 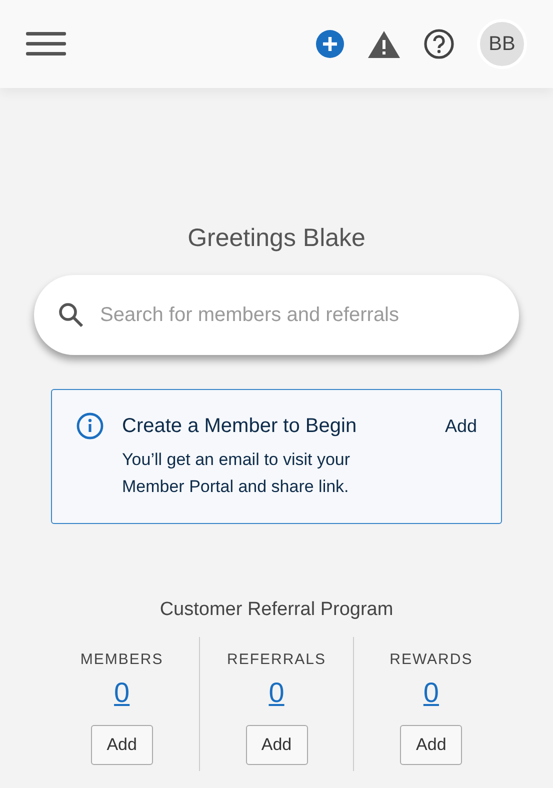 What do you see at coordinates (276, 315) in the screenshot?
I see `search-field: Search for members and referrals` at bounding box center [276, 315].